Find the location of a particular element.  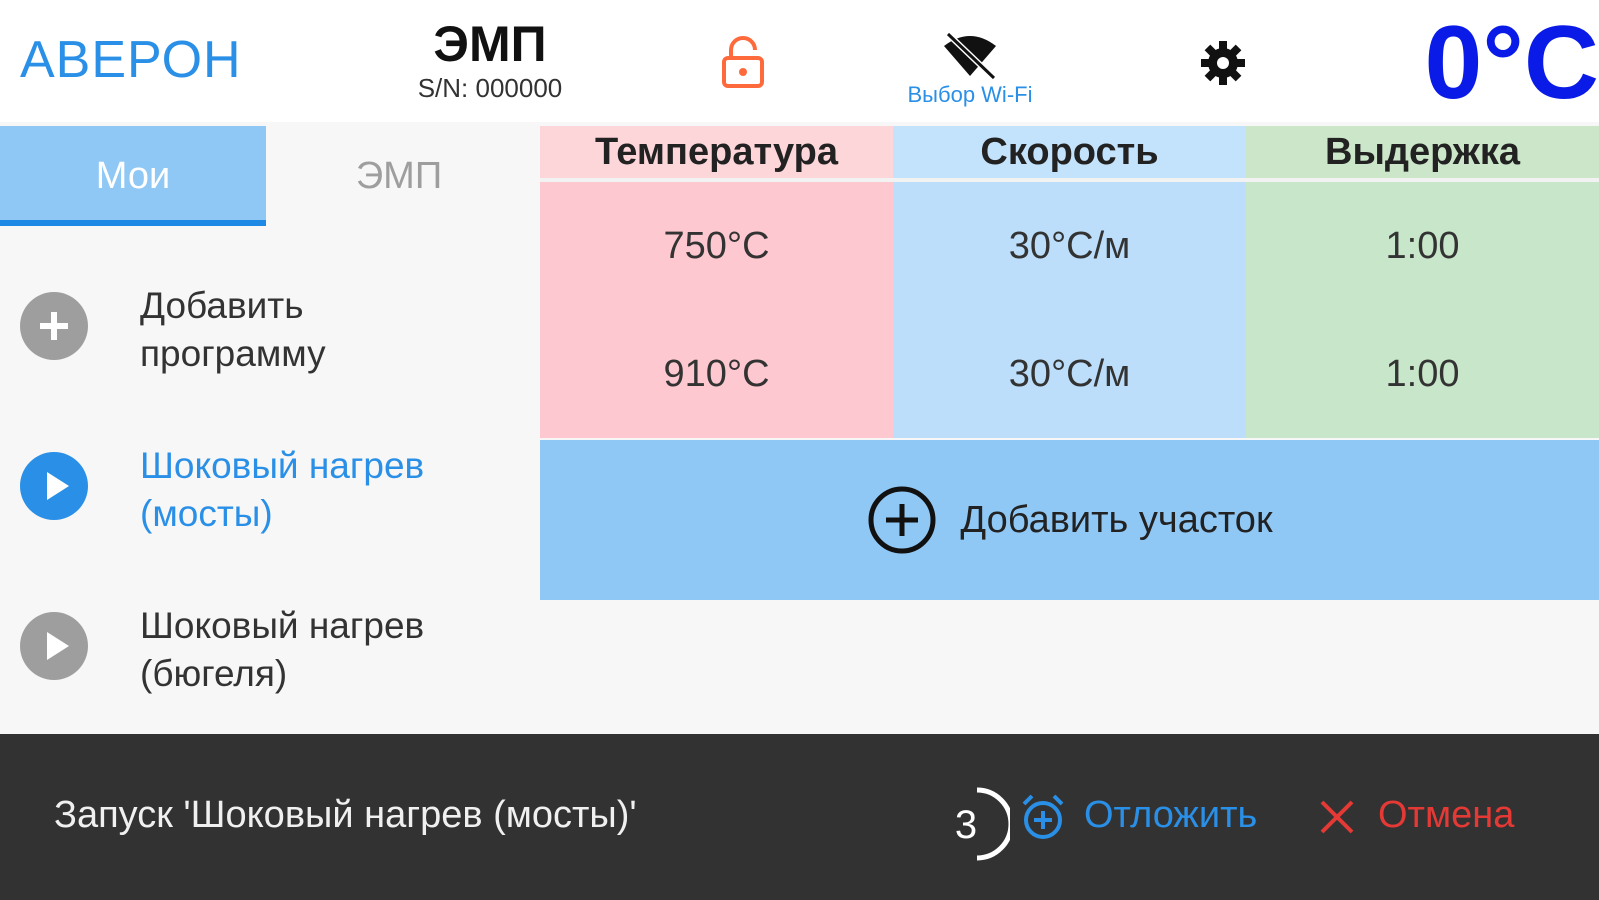

program-item-shock-bridges: Шоковый нагрев (мосты) is located at coordinates (266, 497).